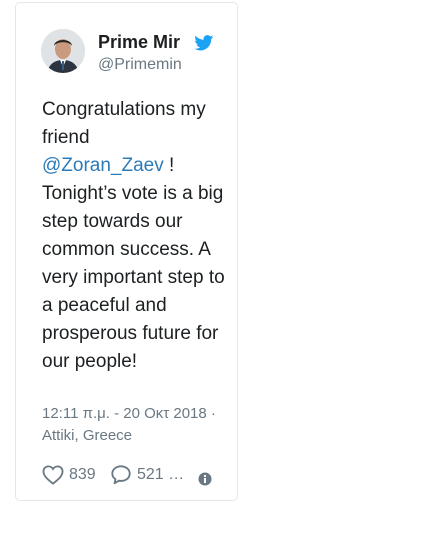 This screenshot has width=442, height=547. Describe the element at coordinates (124, 413) in the screenshot. I see `timestamp-link: 12:11 π.μ. - 20 Οκτ 2018` at that location.